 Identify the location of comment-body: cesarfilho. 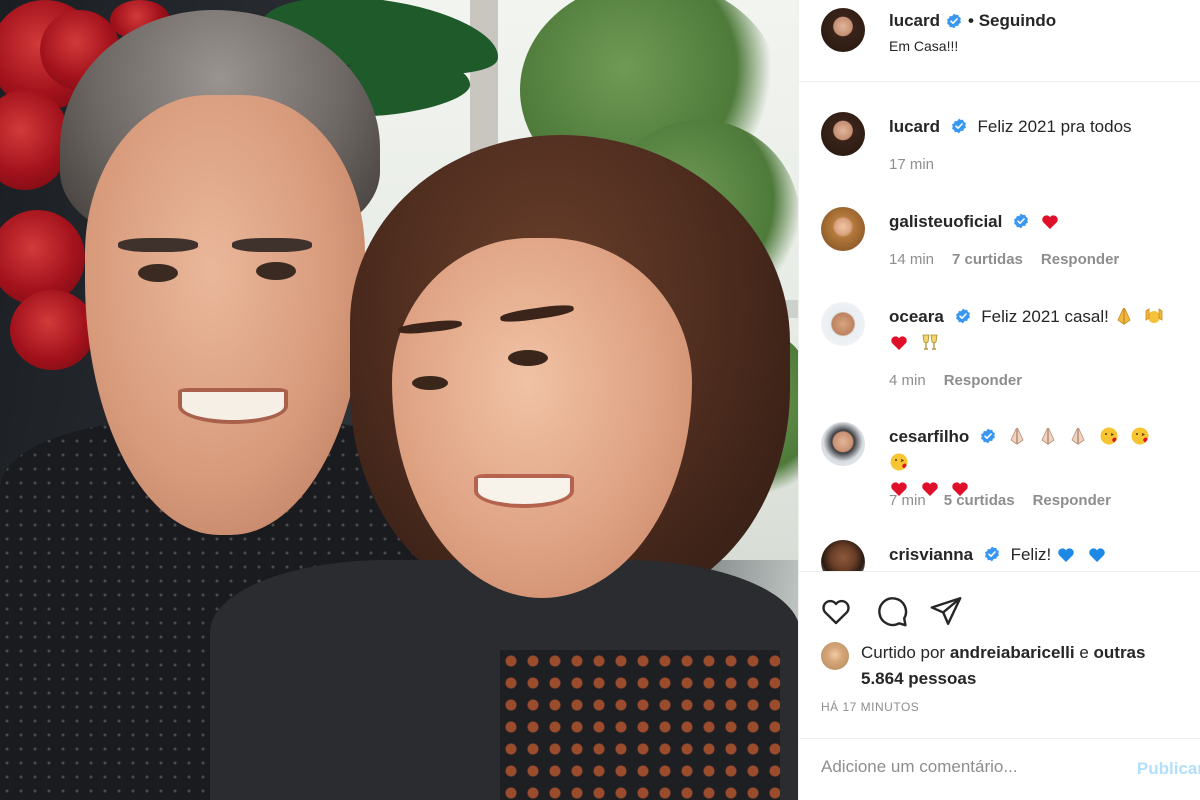
(1035, 463).